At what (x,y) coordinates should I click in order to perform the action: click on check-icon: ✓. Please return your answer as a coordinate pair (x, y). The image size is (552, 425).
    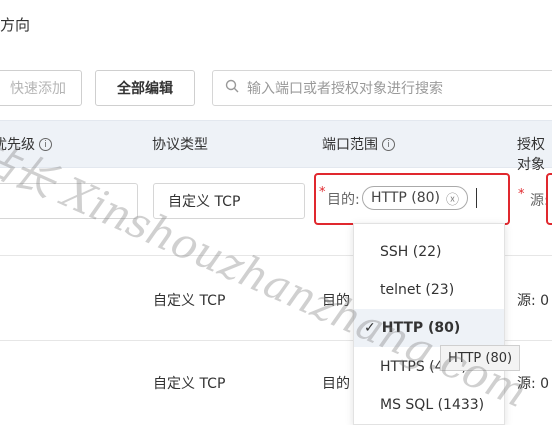
    Looking at the image, I should click on (370, 328).